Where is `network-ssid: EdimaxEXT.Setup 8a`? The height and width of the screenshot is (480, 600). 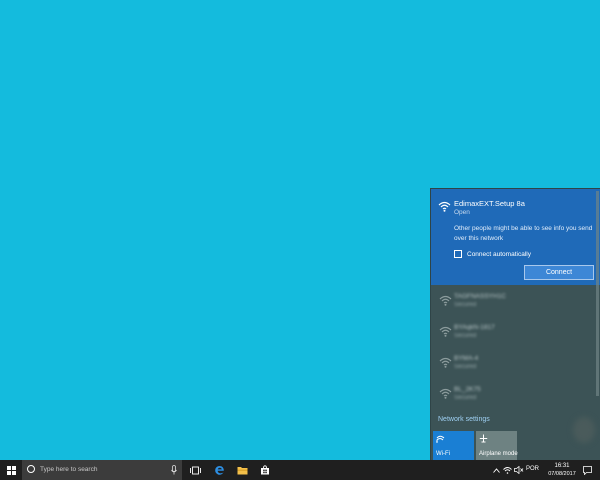
network-ssid: EdimaxEXT.Setup 8a is located at coordinates (489, 203).